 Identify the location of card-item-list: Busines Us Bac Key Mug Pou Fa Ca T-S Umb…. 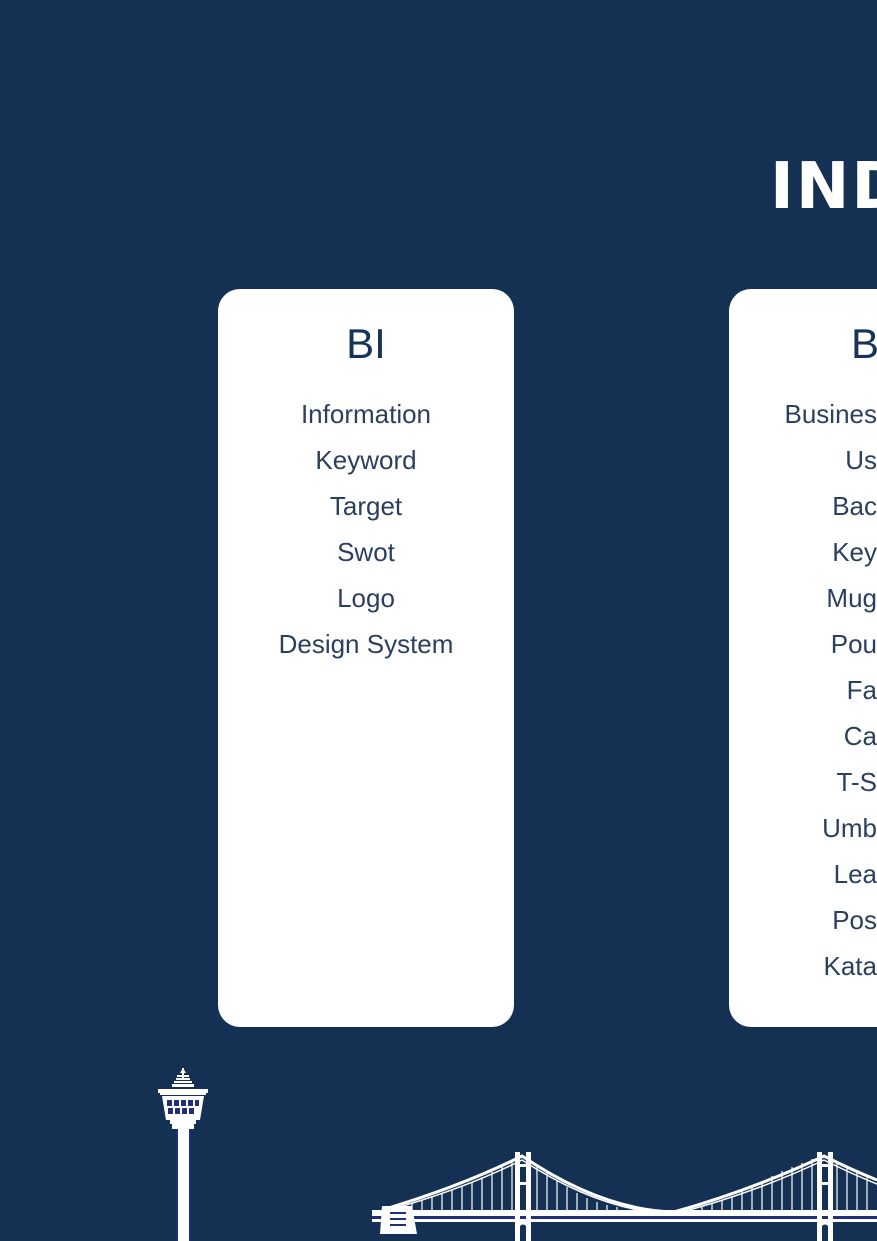
(803, 694).